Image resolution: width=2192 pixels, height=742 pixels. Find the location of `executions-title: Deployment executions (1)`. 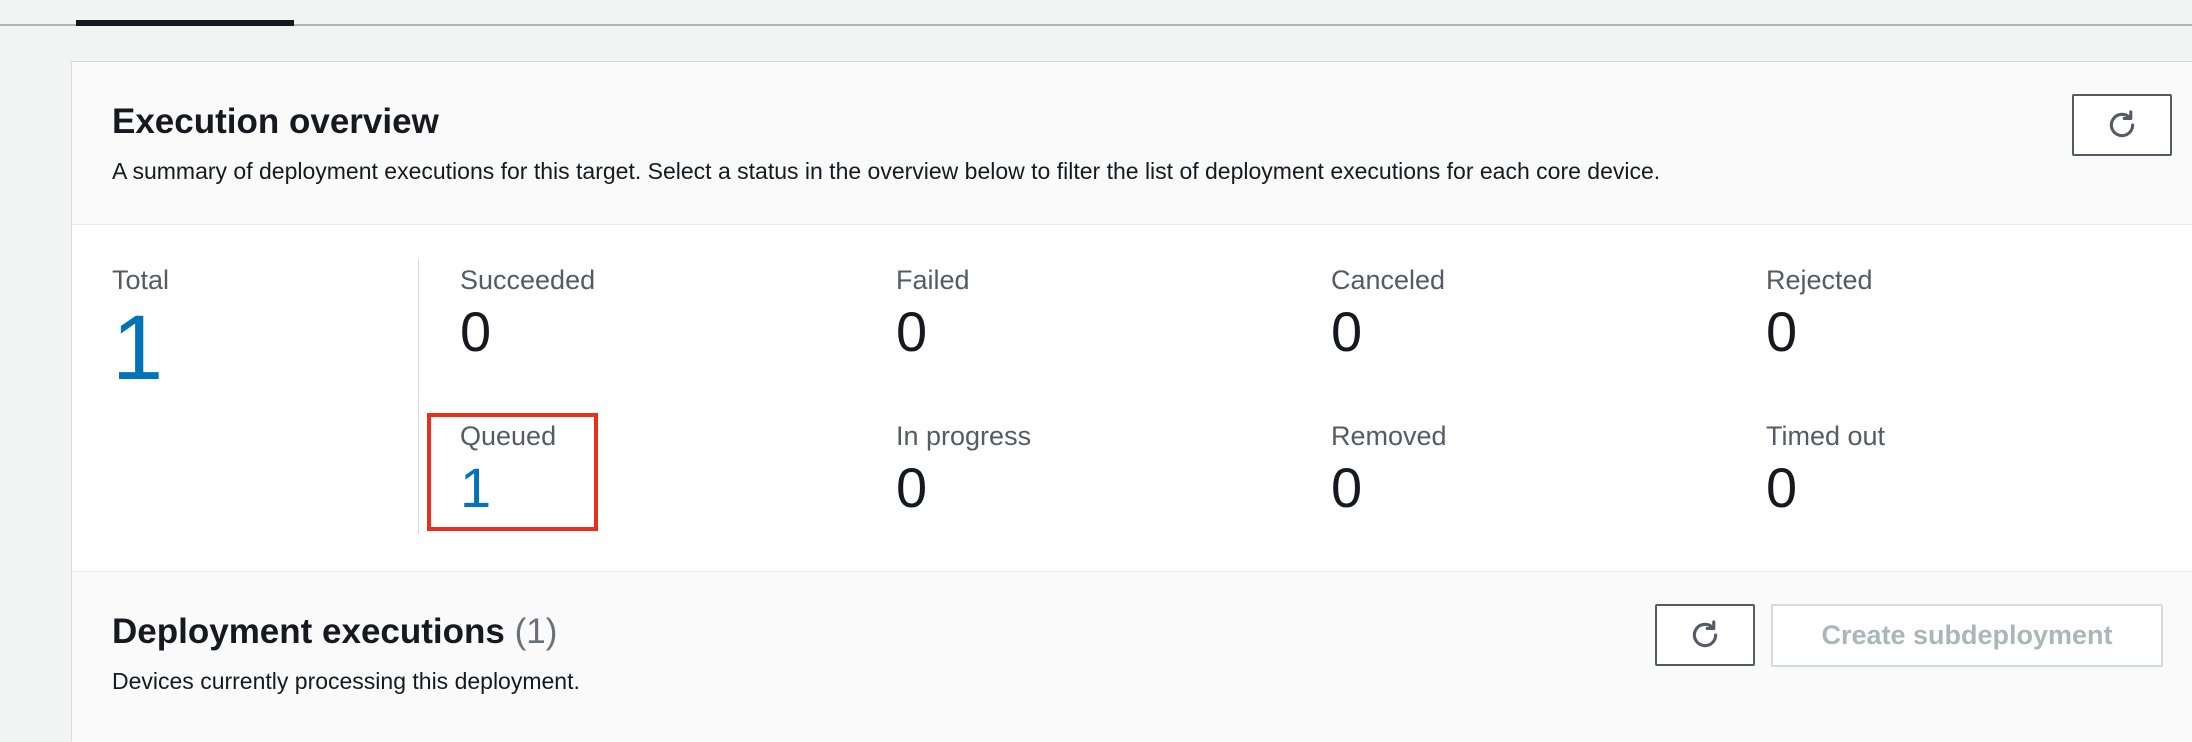

executions-title: Deployment executions (1) is located at coordinates (334, 632).